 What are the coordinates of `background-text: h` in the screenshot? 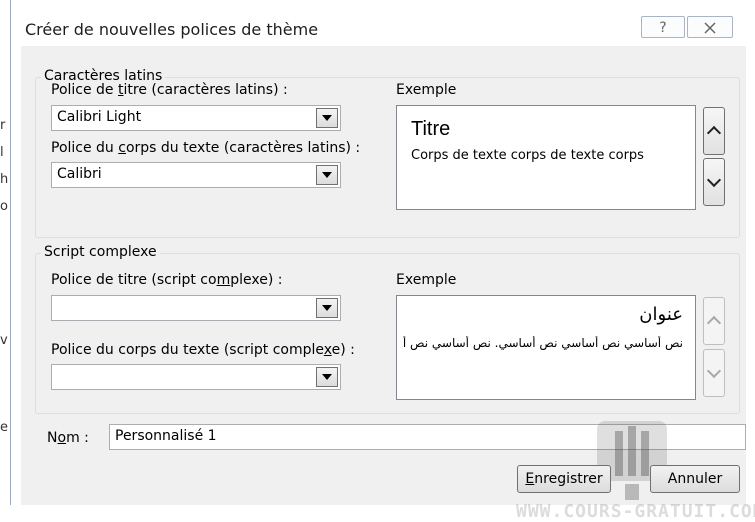 It's located at (4, 179).